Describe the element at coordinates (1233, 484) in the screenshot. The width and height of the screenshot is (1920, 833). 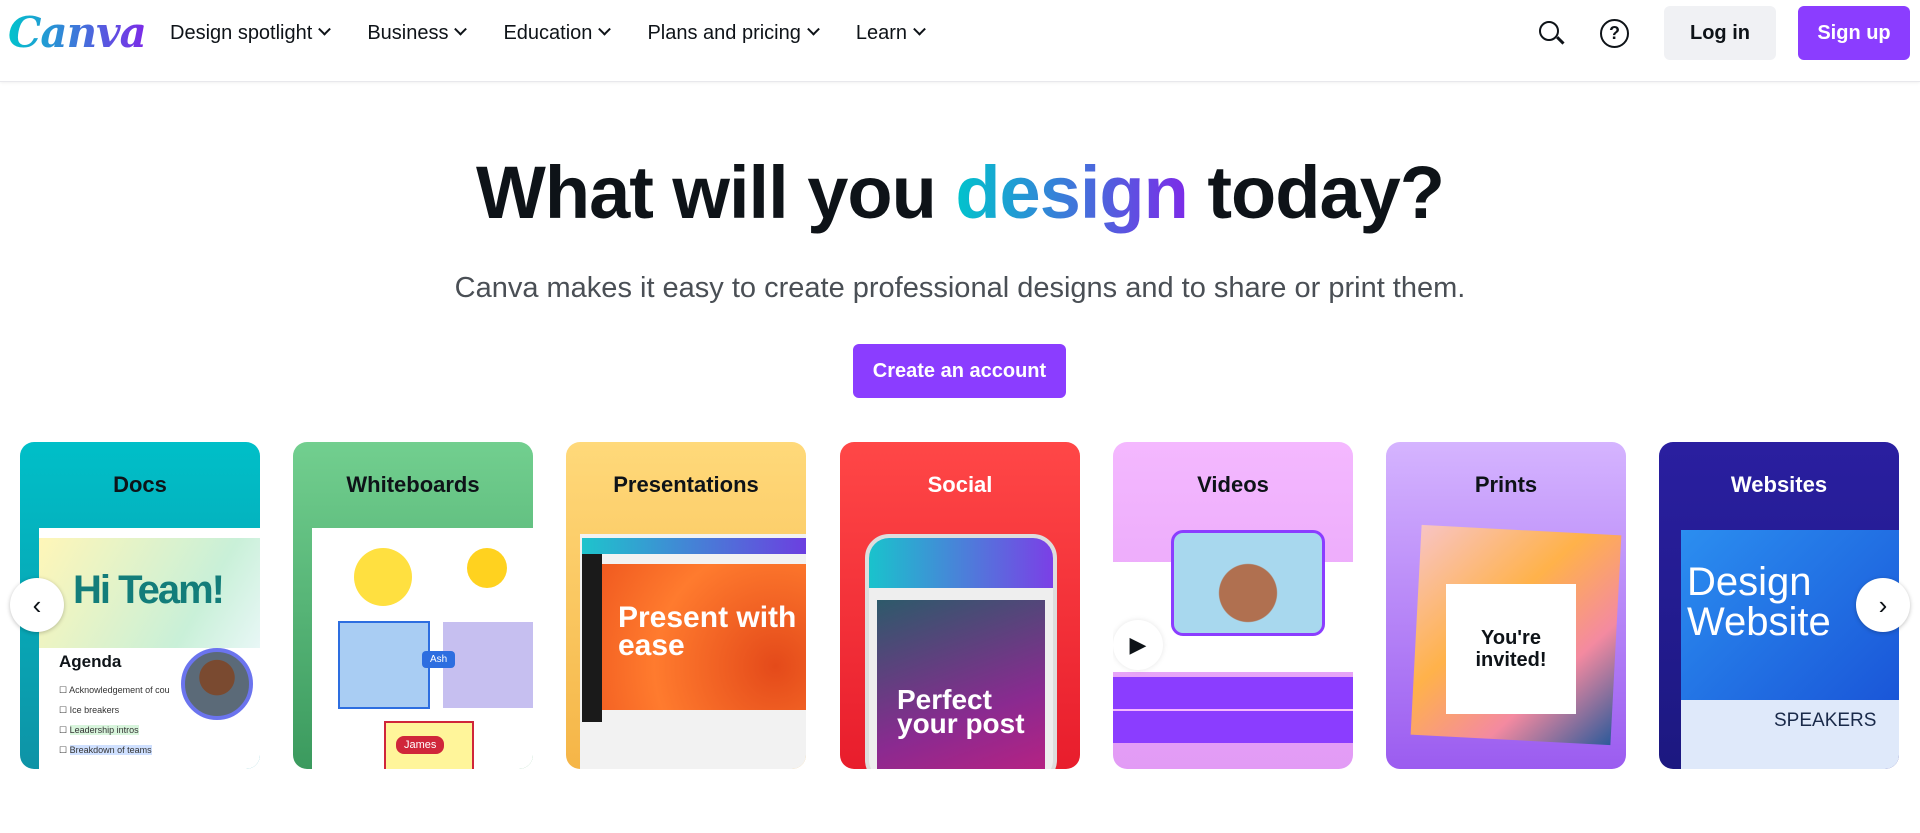
I see `card-title: Videos` at that location.